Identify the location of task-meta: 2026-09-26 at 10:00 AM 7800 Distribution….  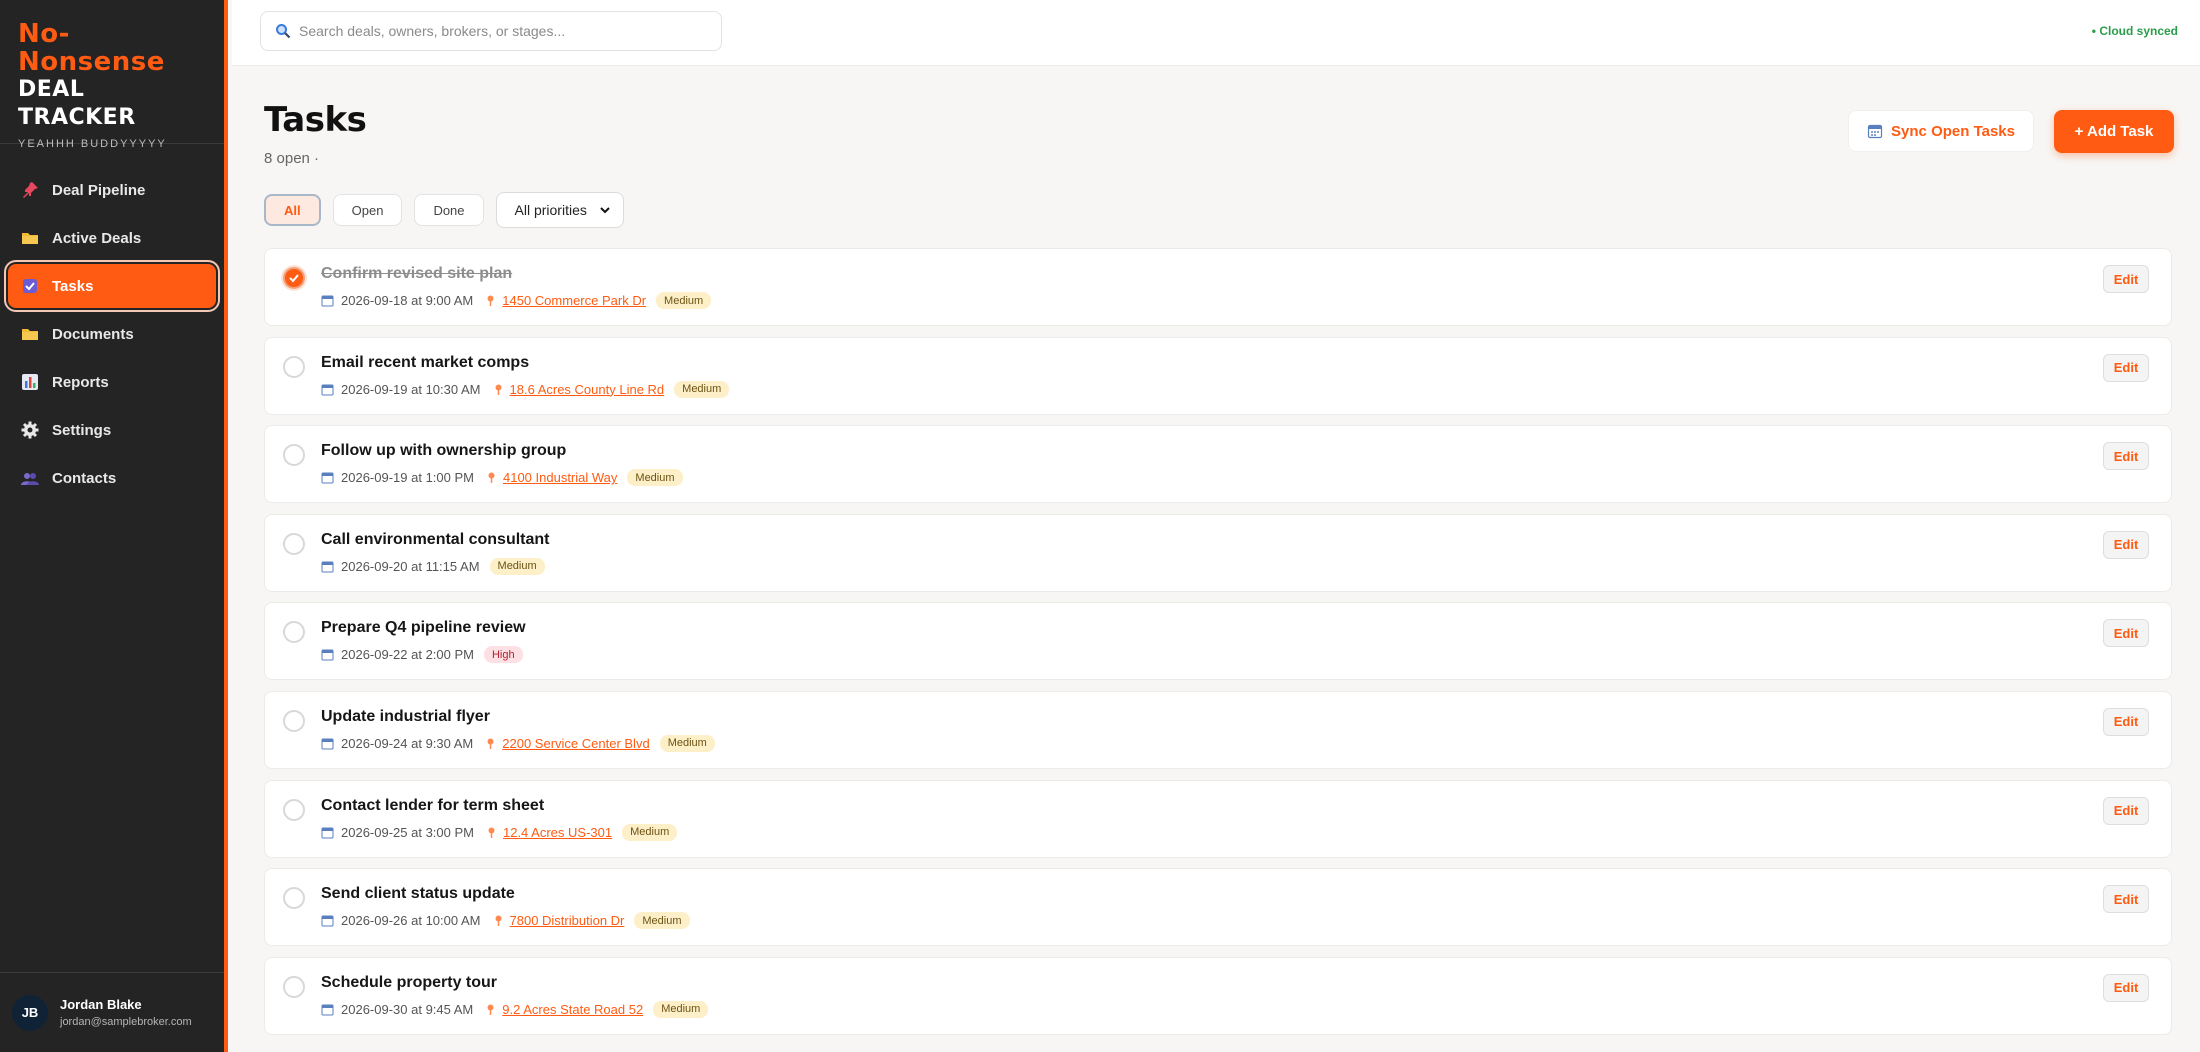
(505, 921).